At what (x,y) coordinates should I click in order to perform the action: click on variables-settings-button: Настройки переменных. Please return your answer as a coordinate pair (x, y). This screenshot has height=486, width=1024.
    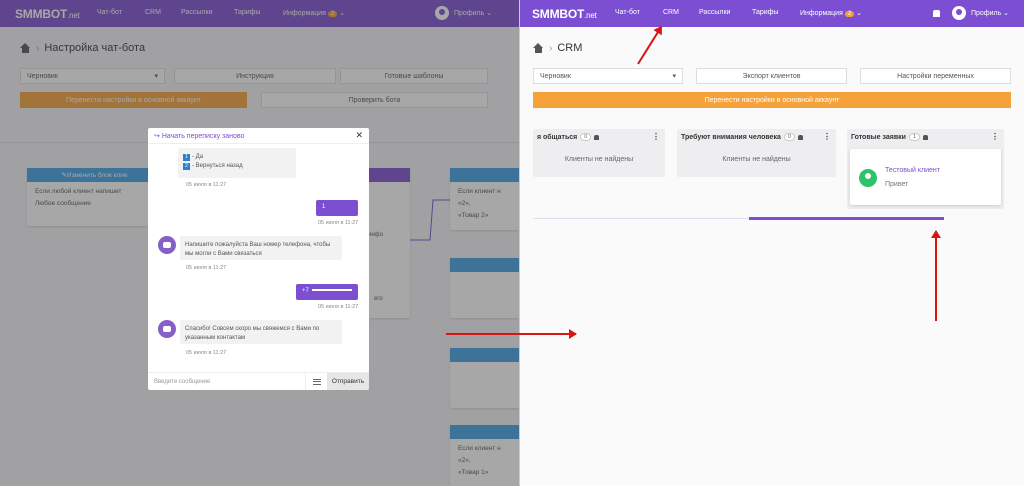
    Looking at the image, I should click on (935, 76).